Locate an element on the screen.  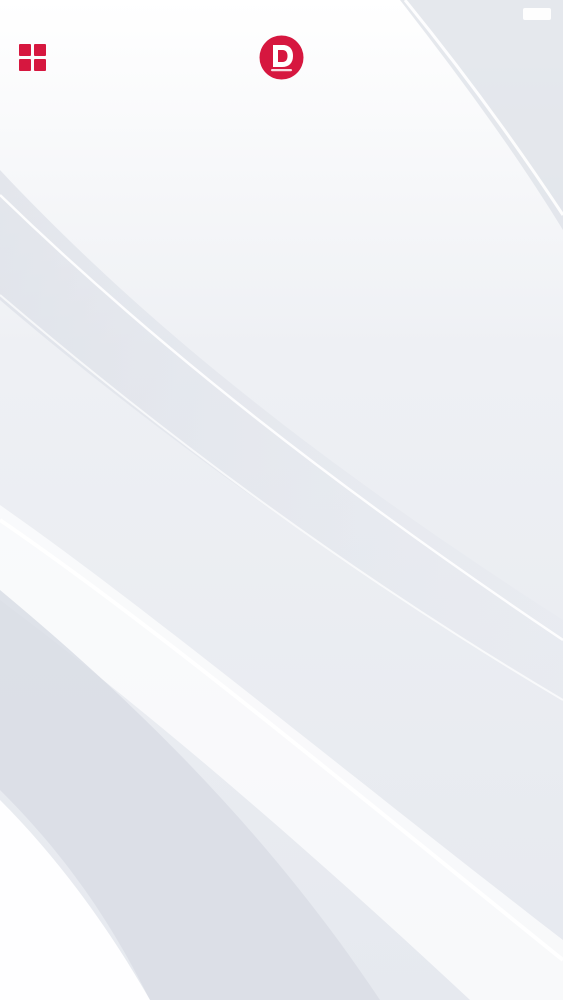
app-logo is located at coordinates (281, 57).